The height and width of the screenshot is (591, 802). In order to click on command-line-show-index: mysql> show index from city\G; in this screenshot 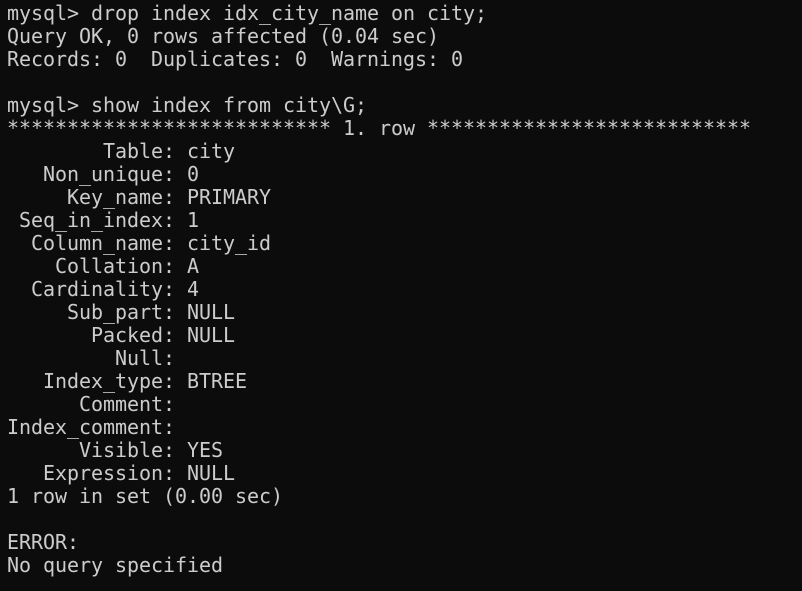, I will do `click(187, 105)`.